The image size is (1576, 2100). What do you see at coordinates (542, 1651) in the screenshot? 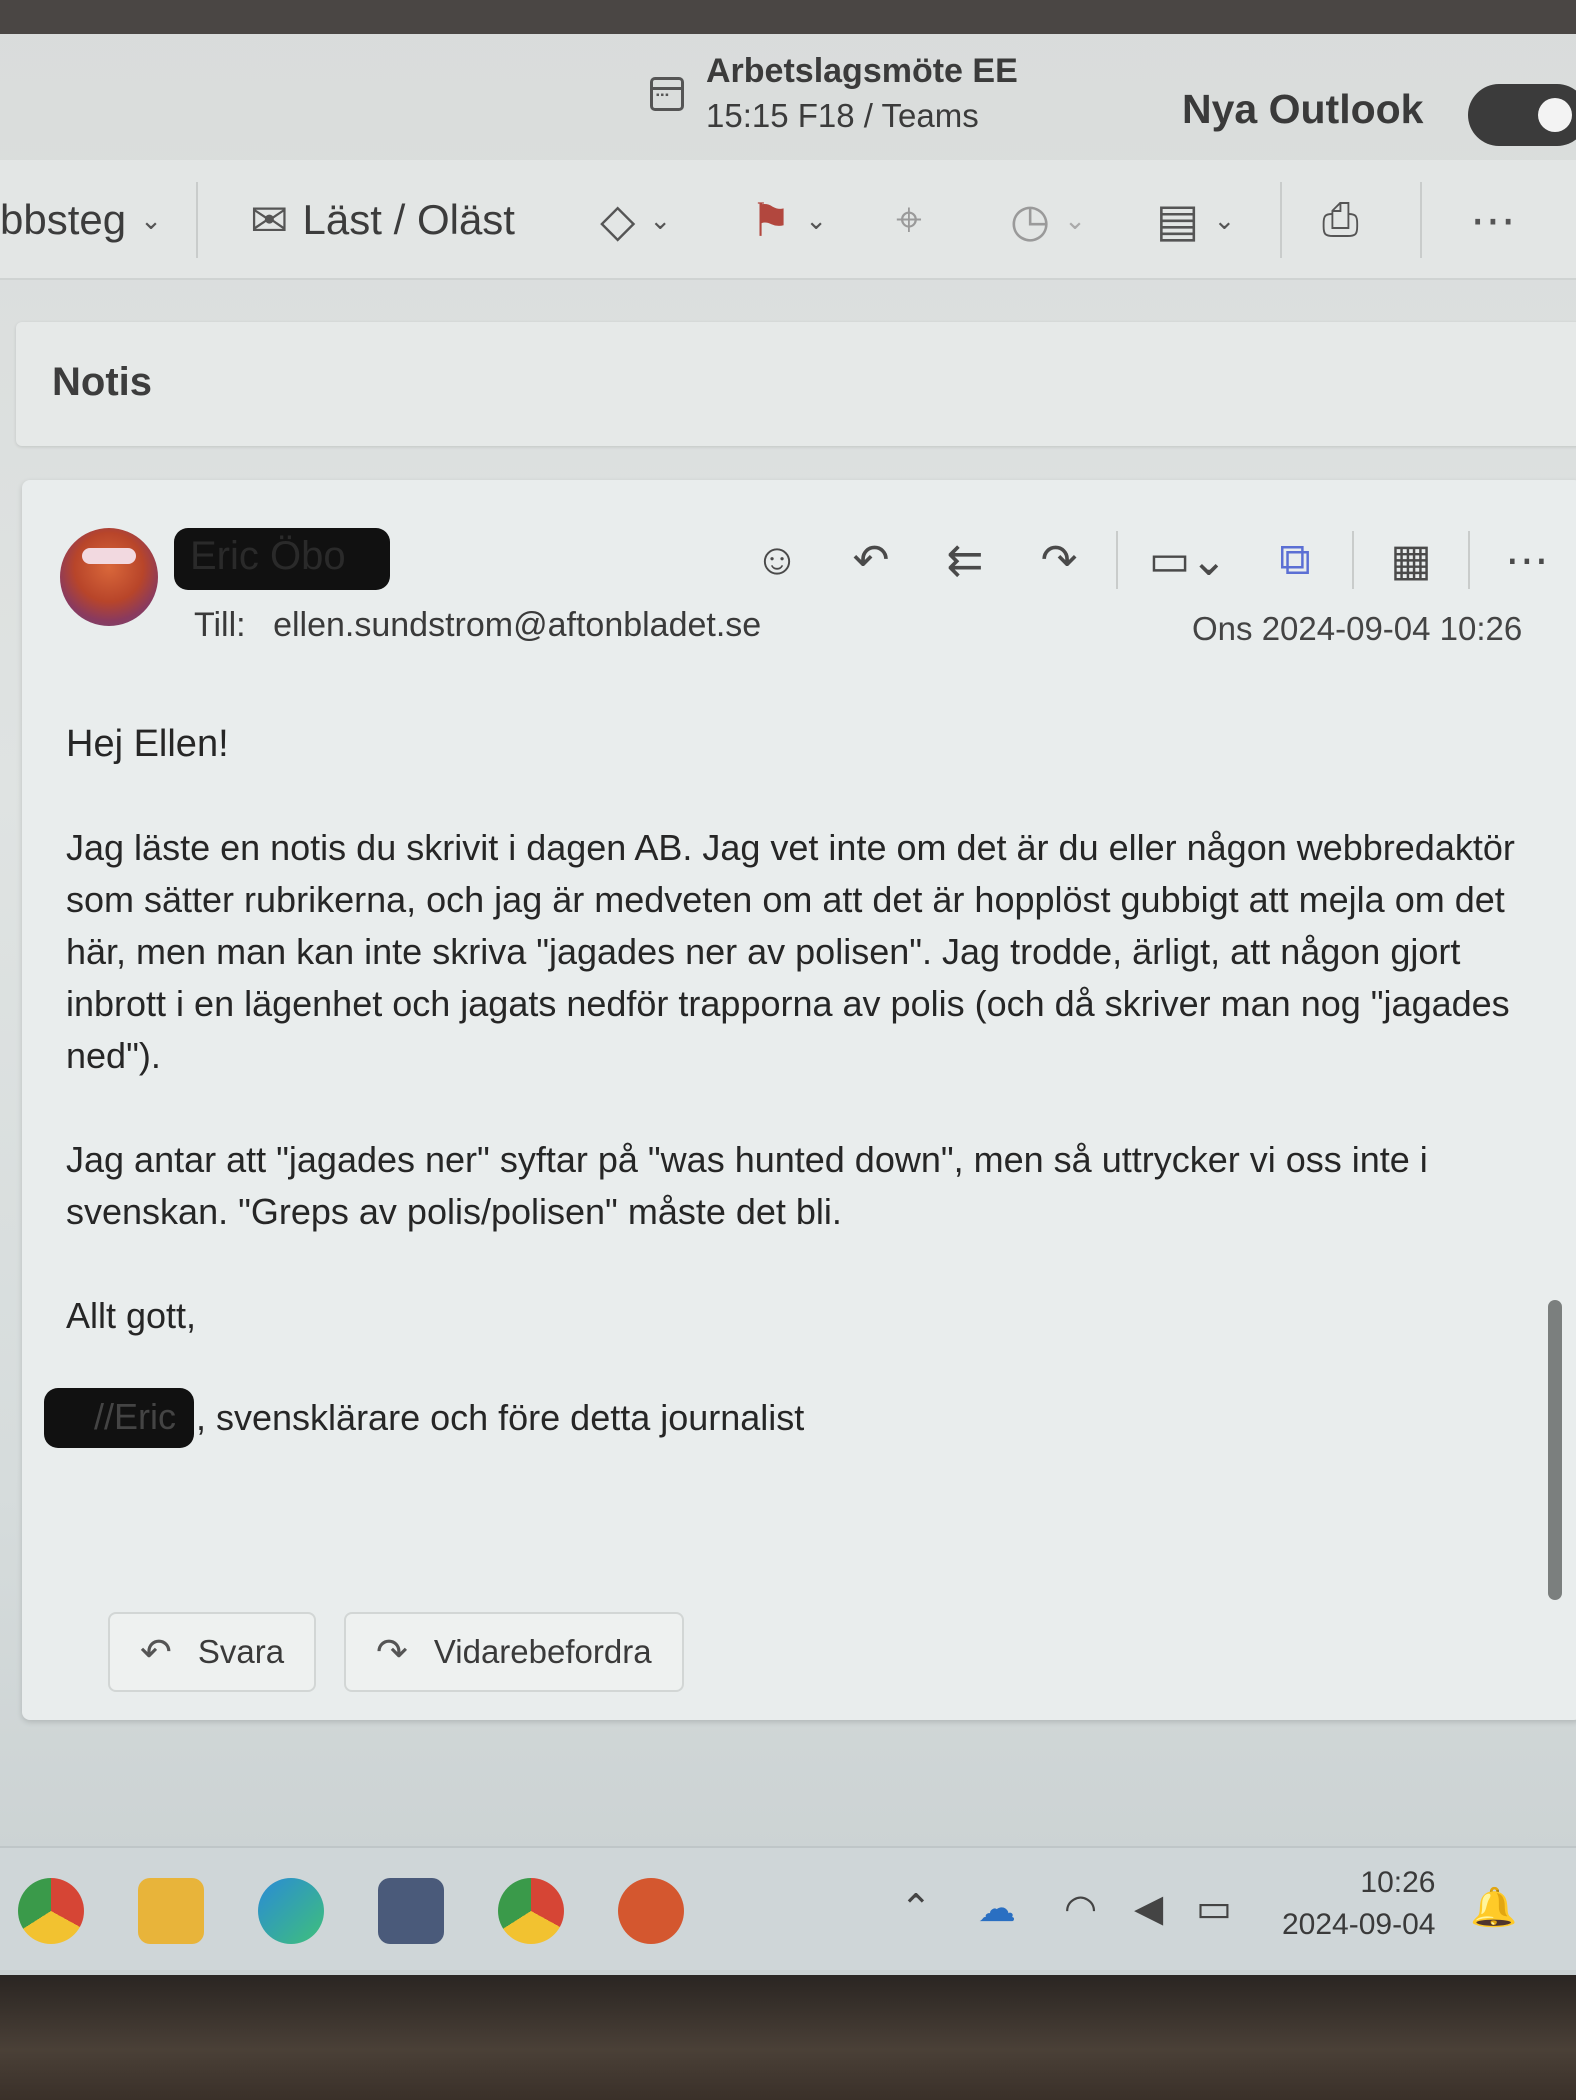
I see `forward-label: Vidarebefordra` at bounding box center [542, 1651].